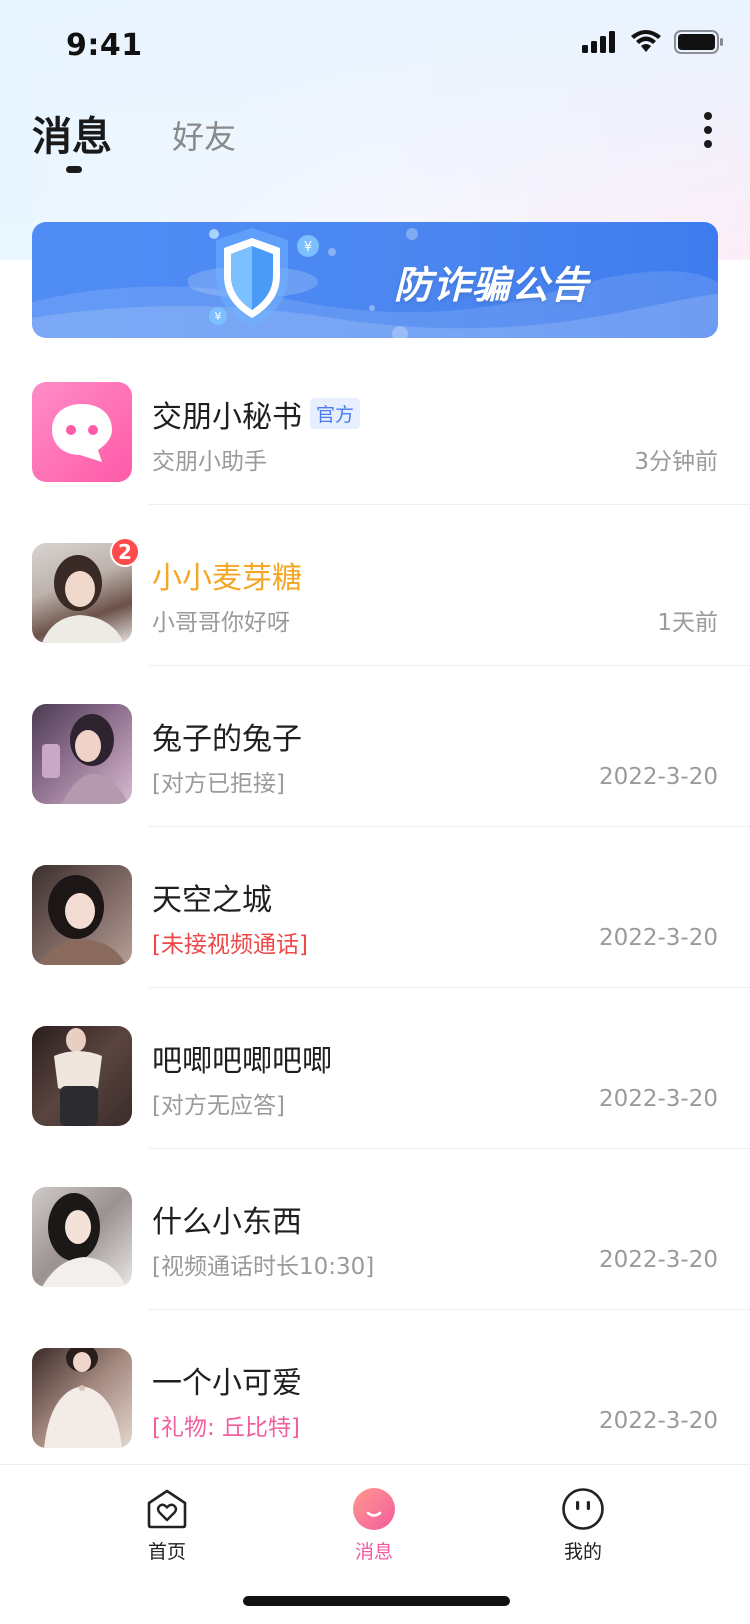  What do you see at coordinates (375, 424) in the screenshot?
I see `list-item: 交朋小秘书 官方 交朋小助手 3分钟前` at bounding box center [375, 424].